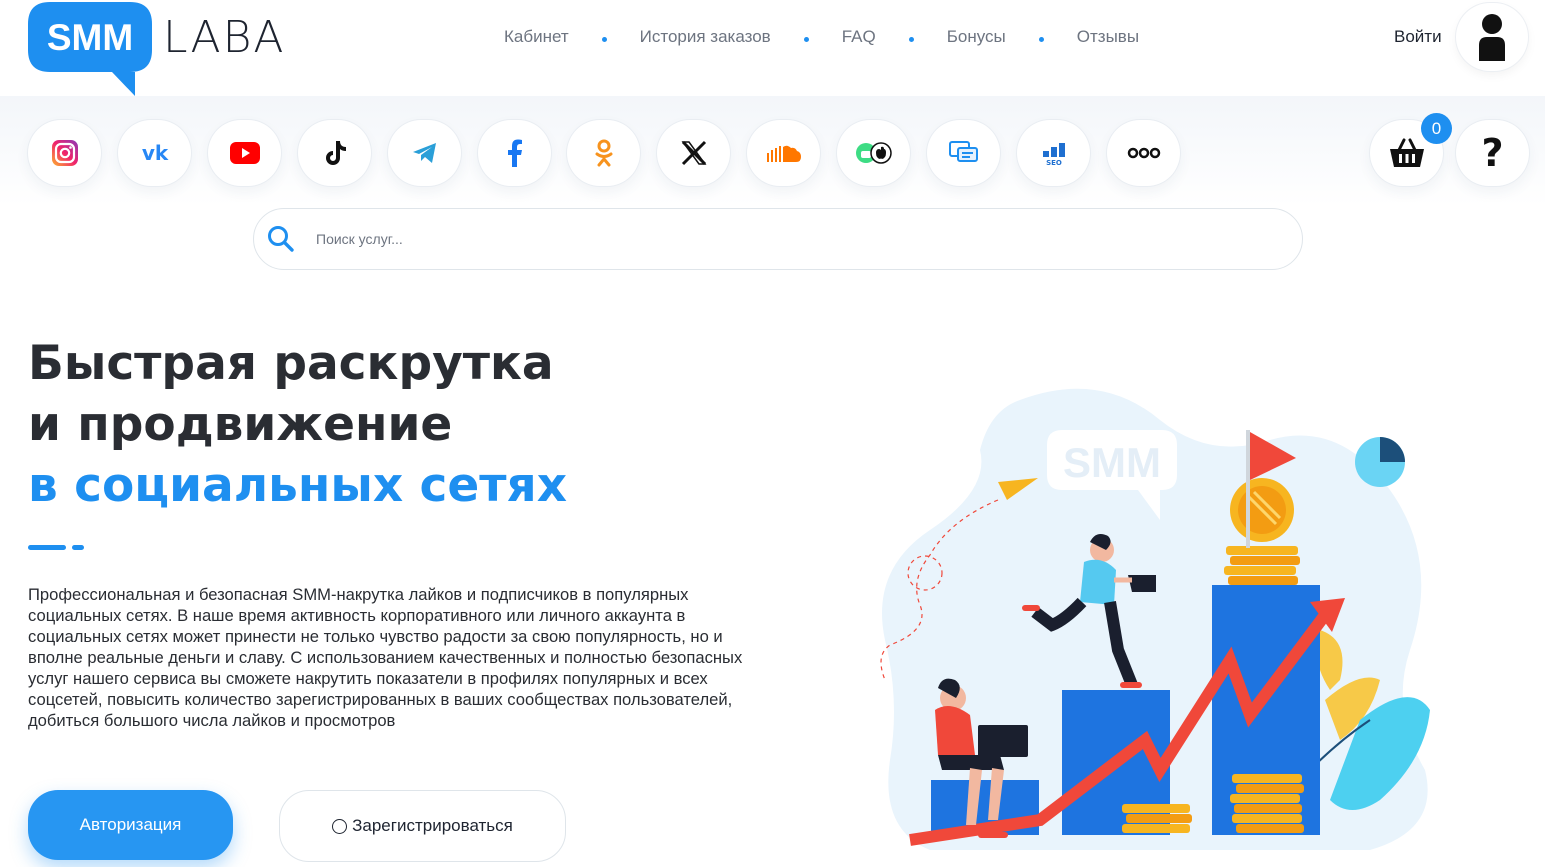 The width and height of the screenshot is (1545, 867). I want to click on circle-icon, so click(340, 826).